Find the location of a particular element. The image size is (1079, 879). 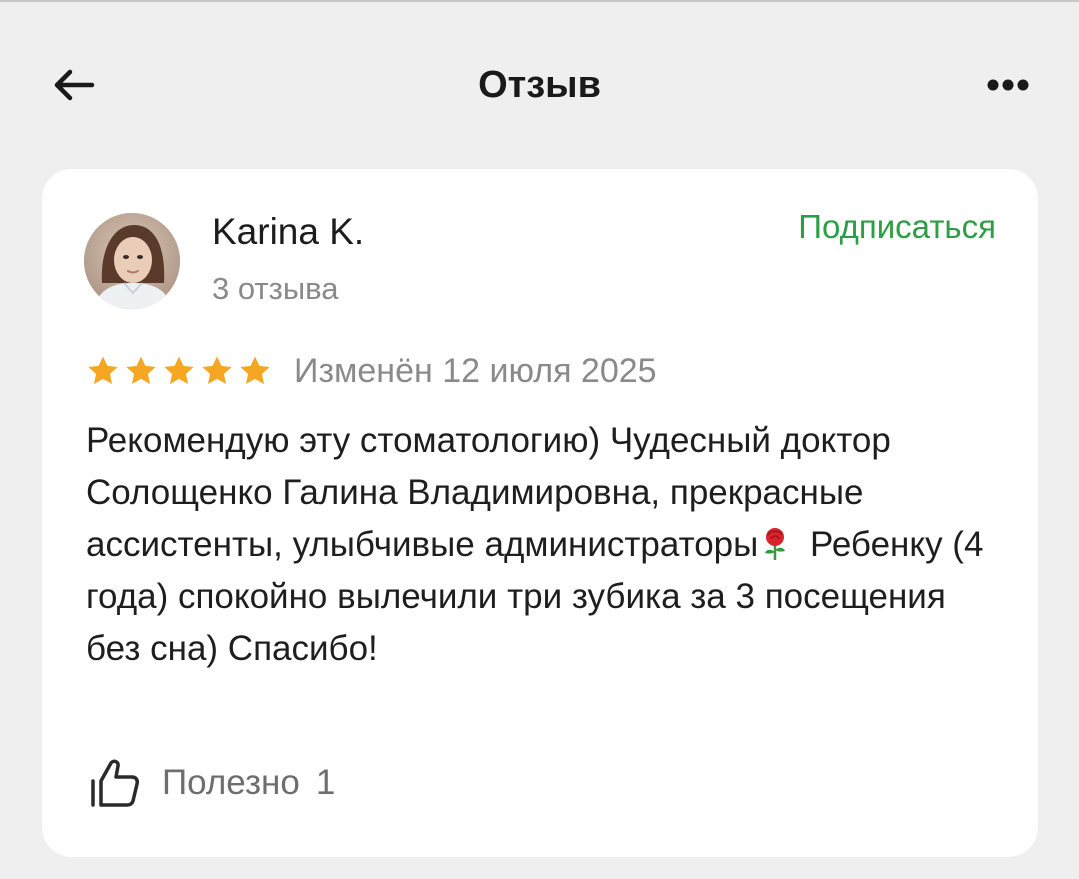

rating-row: Изменён 12 июля 2025 is located at coordinates (371, 371).